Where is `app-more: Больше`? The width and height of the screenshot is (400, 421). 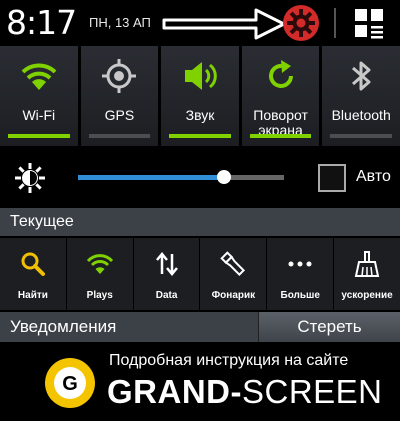 app-more: Больше is located at coordinates (300, 274).